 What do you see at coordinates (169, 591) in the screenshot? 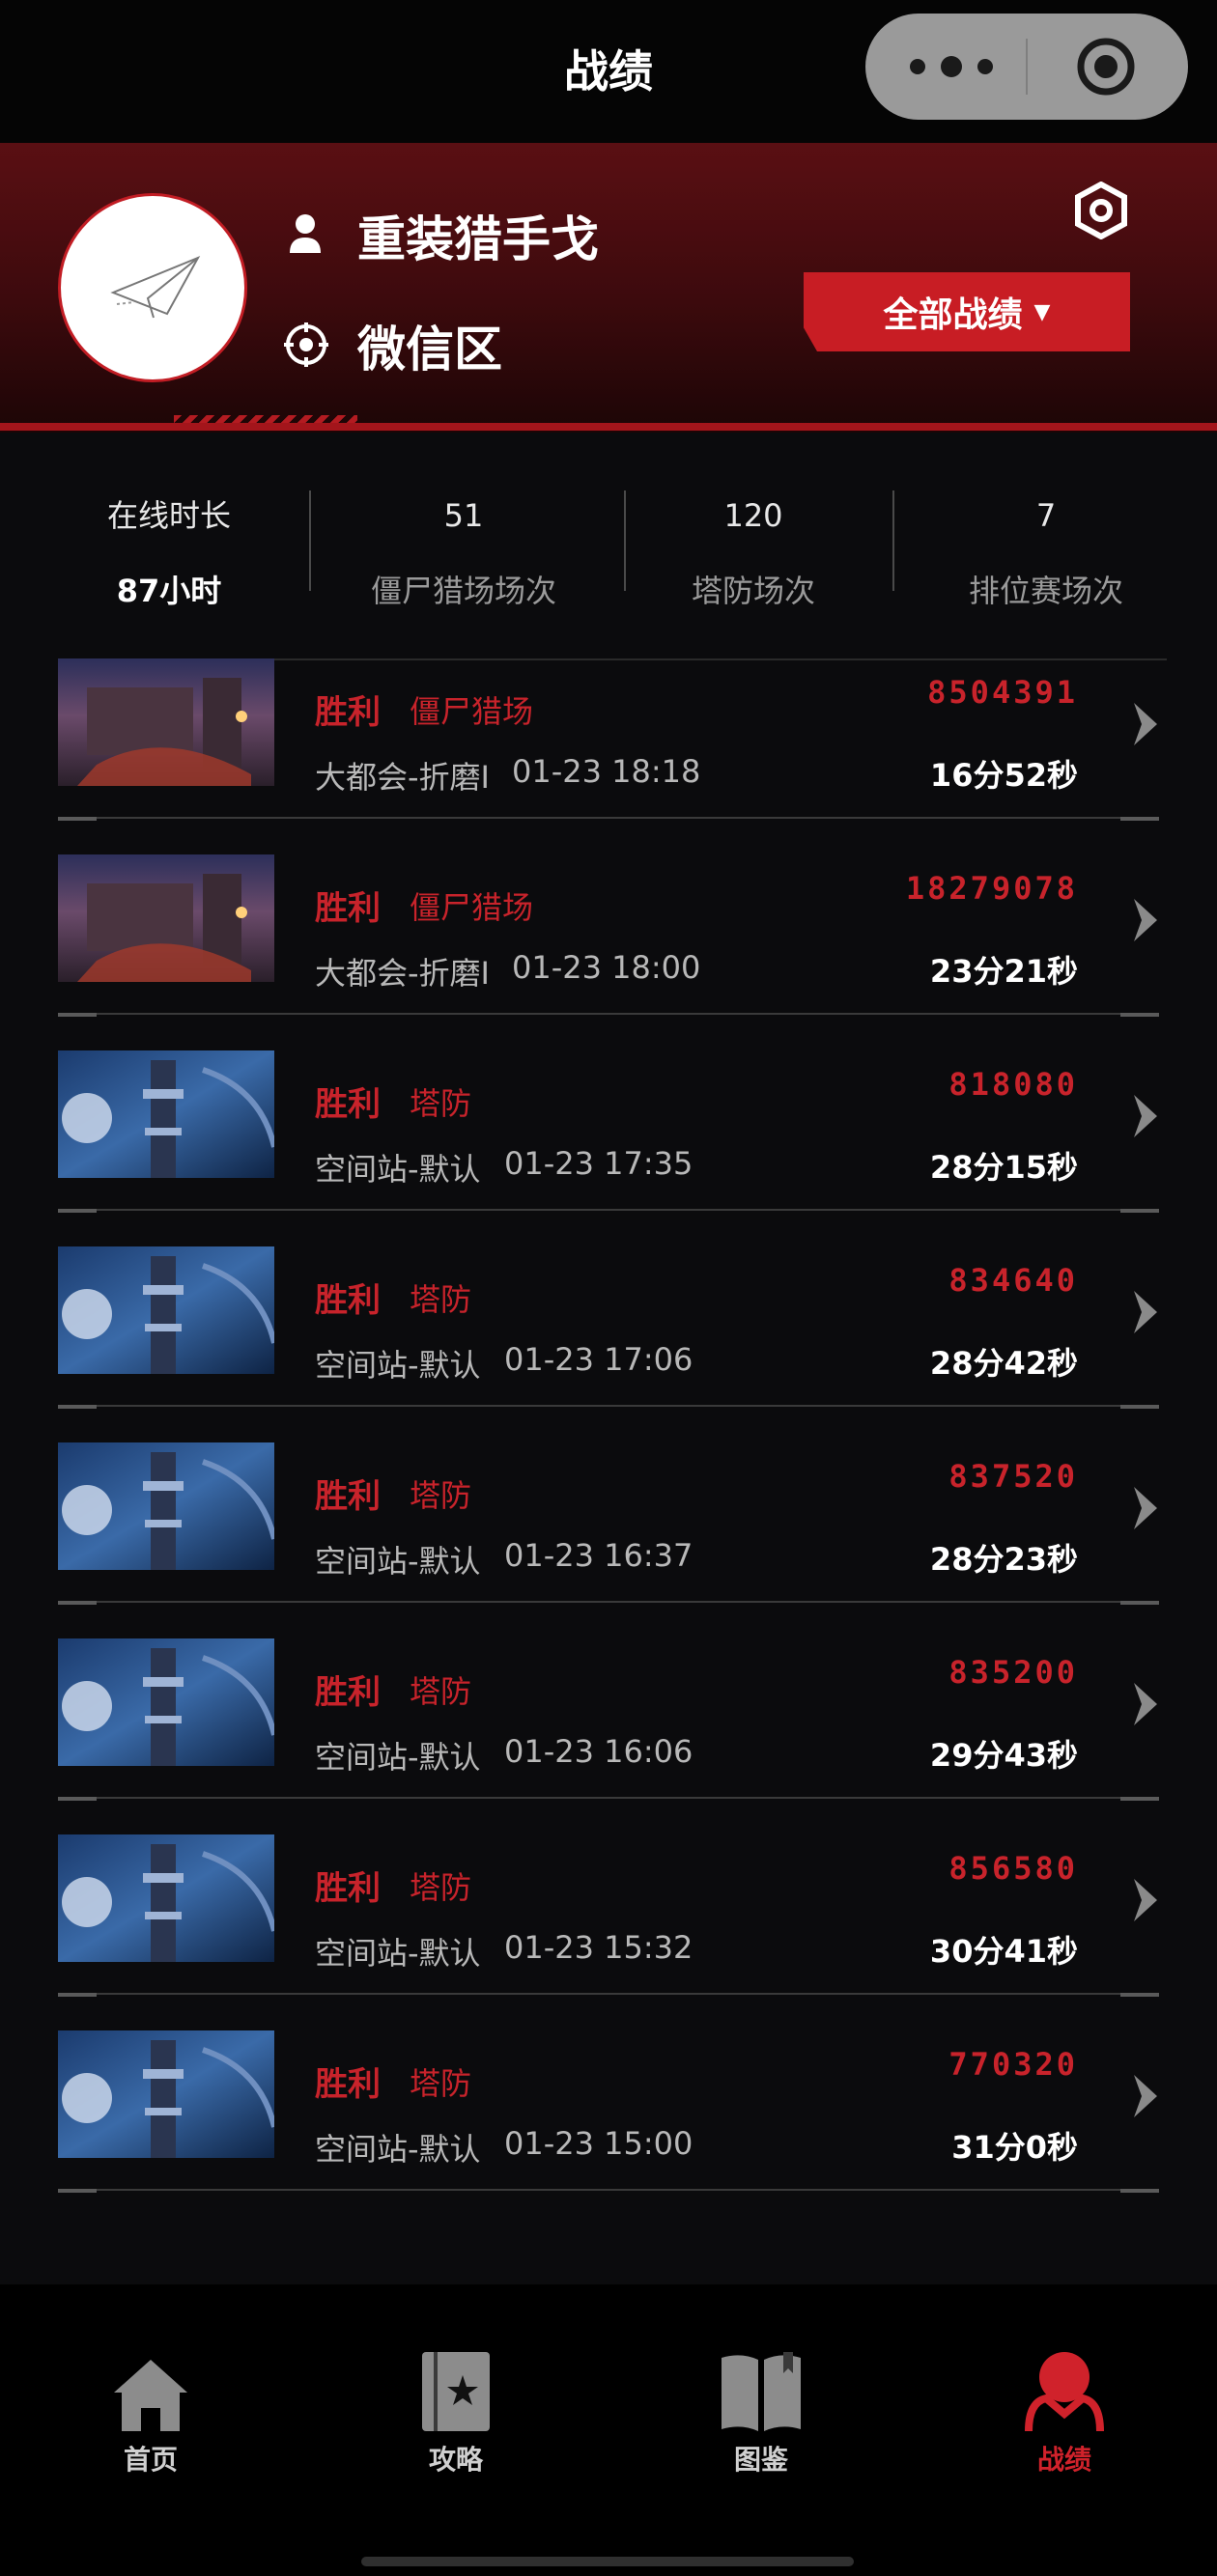
I see `stat-value: 87小时` at bounding box center [169, 591].